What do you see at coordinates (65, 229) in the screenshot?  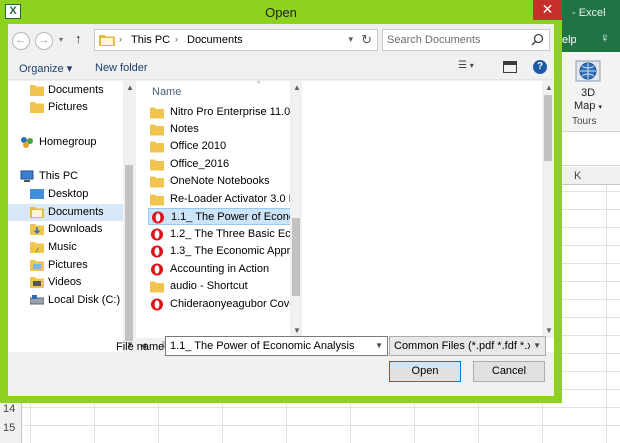 I see `nav-item-downloads: Downloads` at bounding box center [65, 229].